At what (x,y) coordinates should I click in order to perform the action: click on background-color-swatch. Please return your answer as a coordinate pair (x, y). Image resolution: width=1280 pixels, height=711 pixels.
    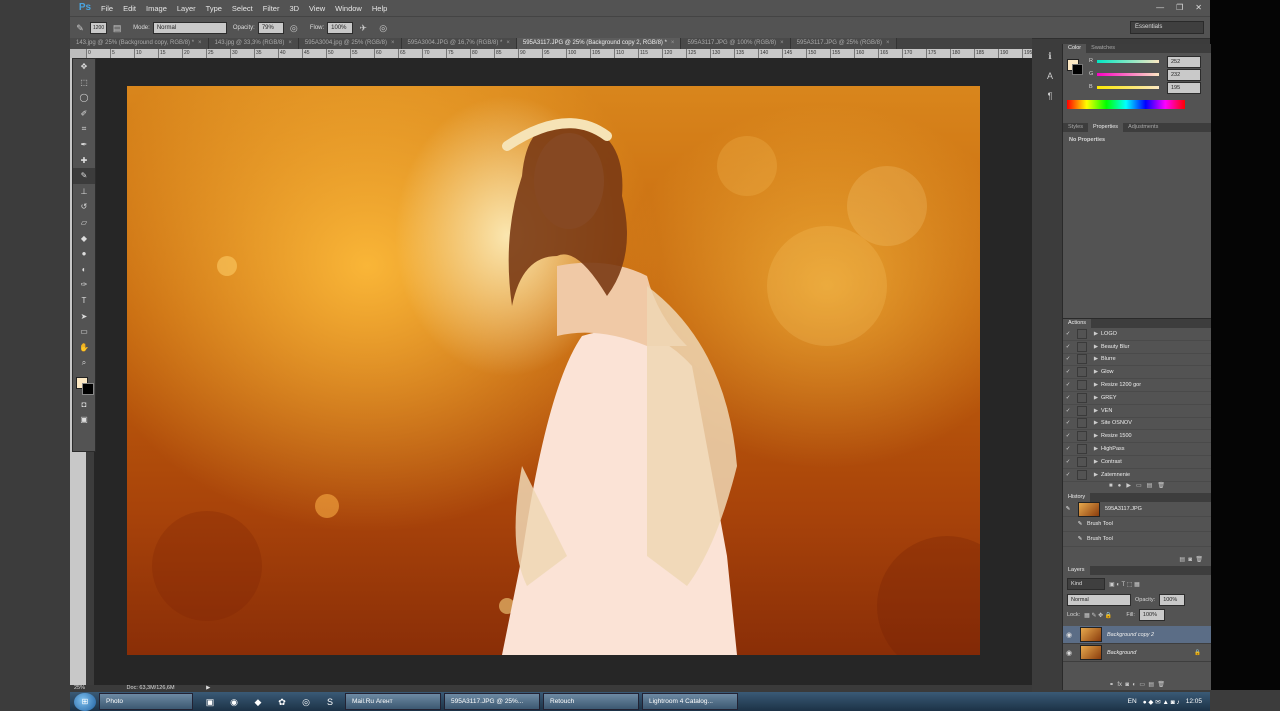
    Looking at the image, I should click on (88, 388).